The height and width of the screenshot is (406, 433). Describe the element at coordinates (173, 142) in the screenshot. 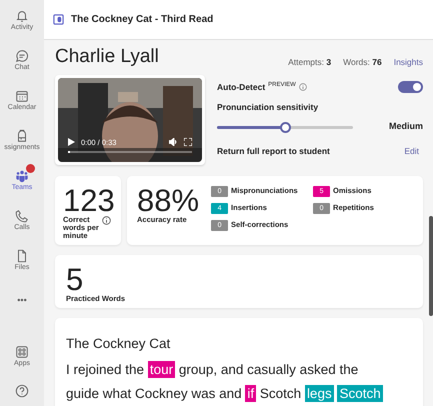

I see `volume-icon` at that location.